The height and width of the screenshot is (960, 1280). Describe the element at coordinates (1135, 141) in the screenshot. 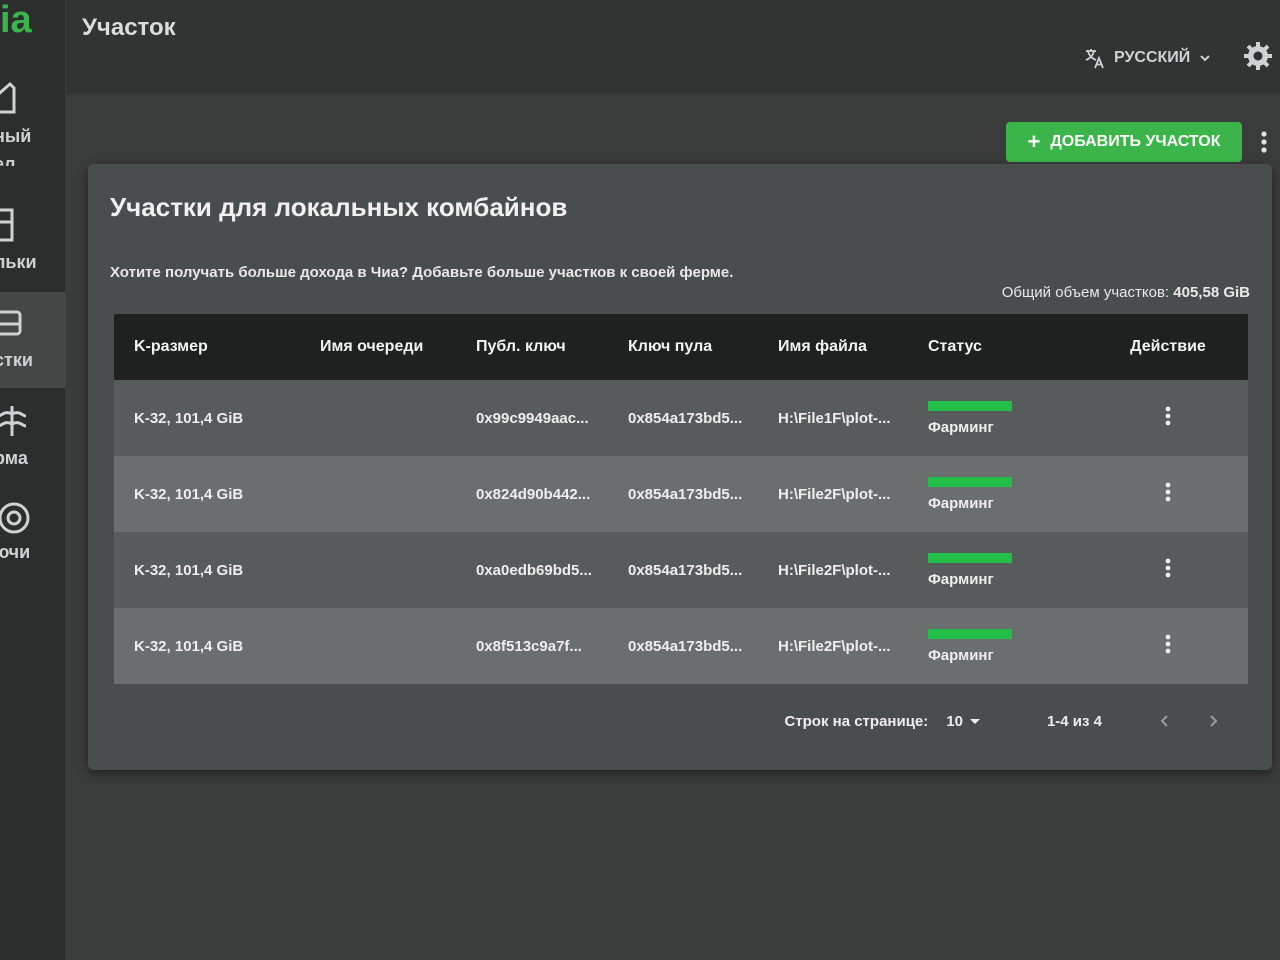

I see `add-plot-label: ДОБАВИТЬ УЧАСТОК` at that location.